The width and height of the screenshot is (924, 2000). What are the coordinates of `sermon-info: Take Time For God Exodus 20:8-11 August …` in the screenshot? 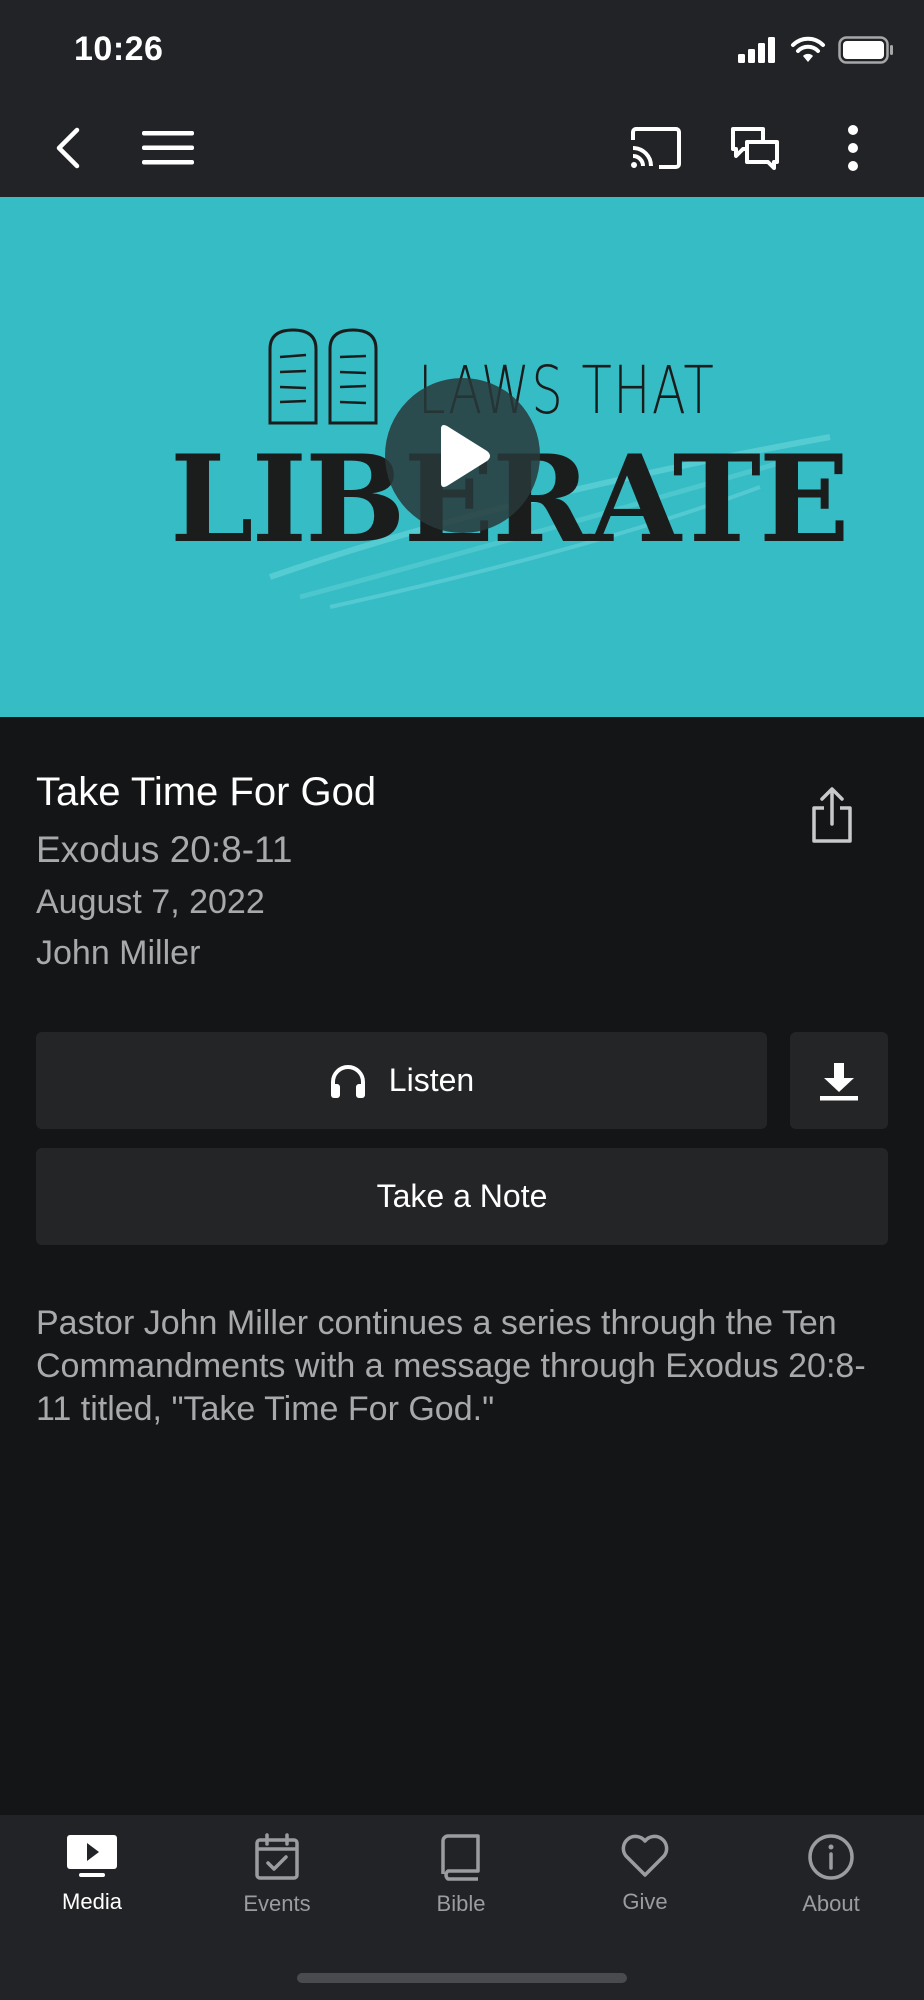 It's located at (206, 871).